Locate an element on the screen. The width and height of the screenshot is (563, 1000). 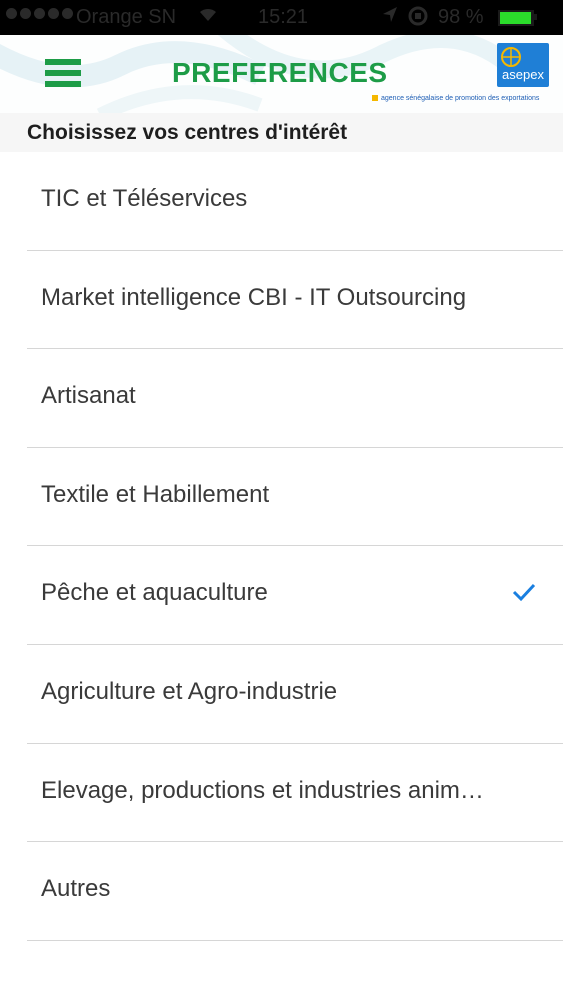
signal-strength-icon is located at coordinates (39, 13).